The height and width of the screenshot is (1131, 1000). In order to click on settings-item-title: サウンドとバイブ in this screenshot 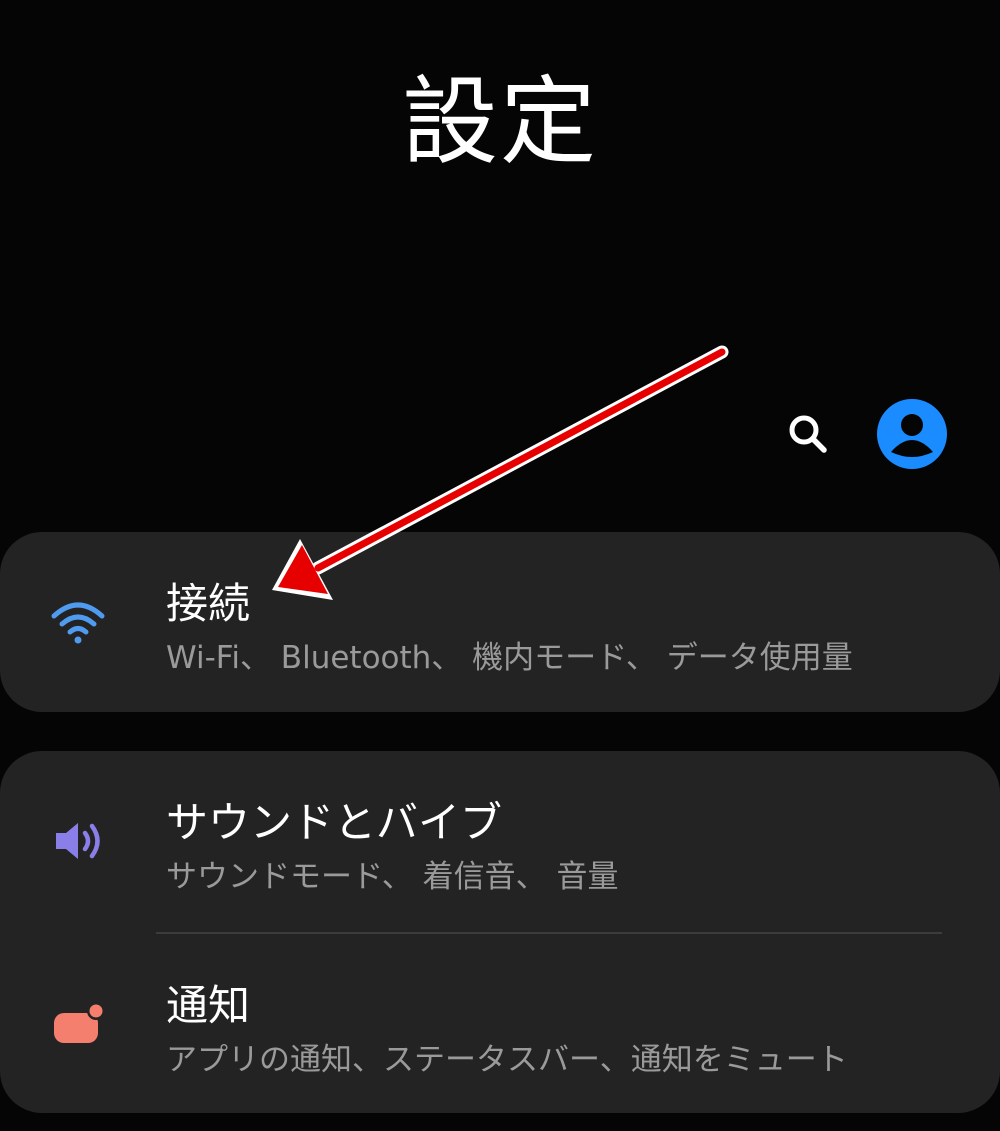, I will do `click(334, 822)`.